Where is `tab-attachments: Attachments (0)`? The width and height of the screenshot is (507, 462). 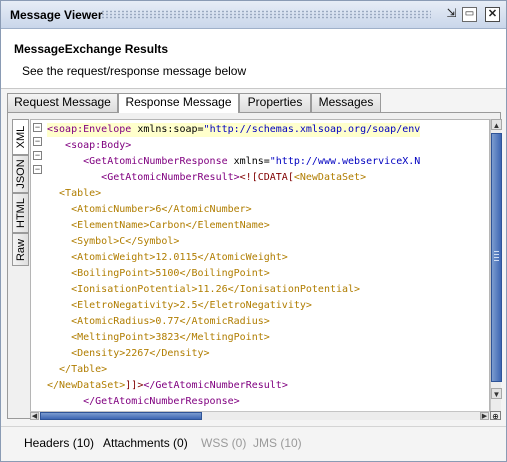
tab-attachments: Attachments (0) is located at coordinates (145, 443).